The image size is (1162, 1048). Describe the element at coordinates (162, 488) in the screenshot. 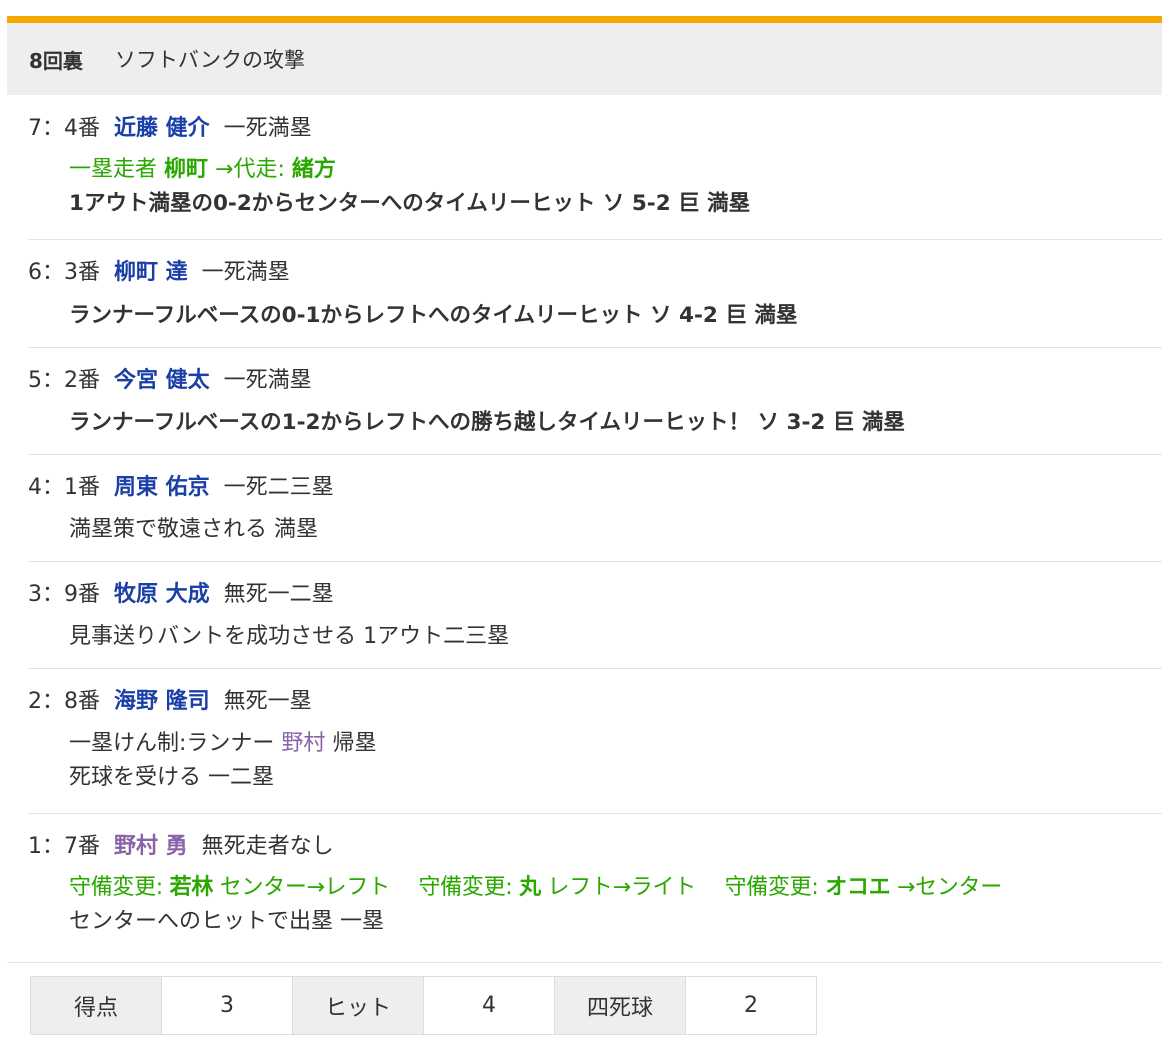

I see `batter-link: 周東 佑京` at that location.